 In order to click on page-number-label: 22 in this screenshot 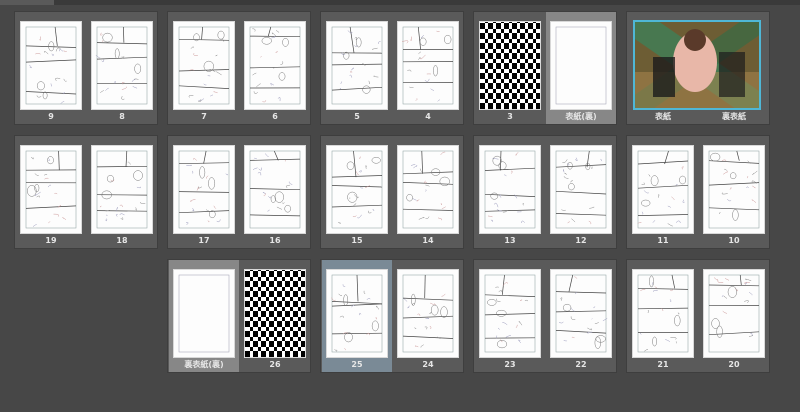, I will do `click(581, 364)`.